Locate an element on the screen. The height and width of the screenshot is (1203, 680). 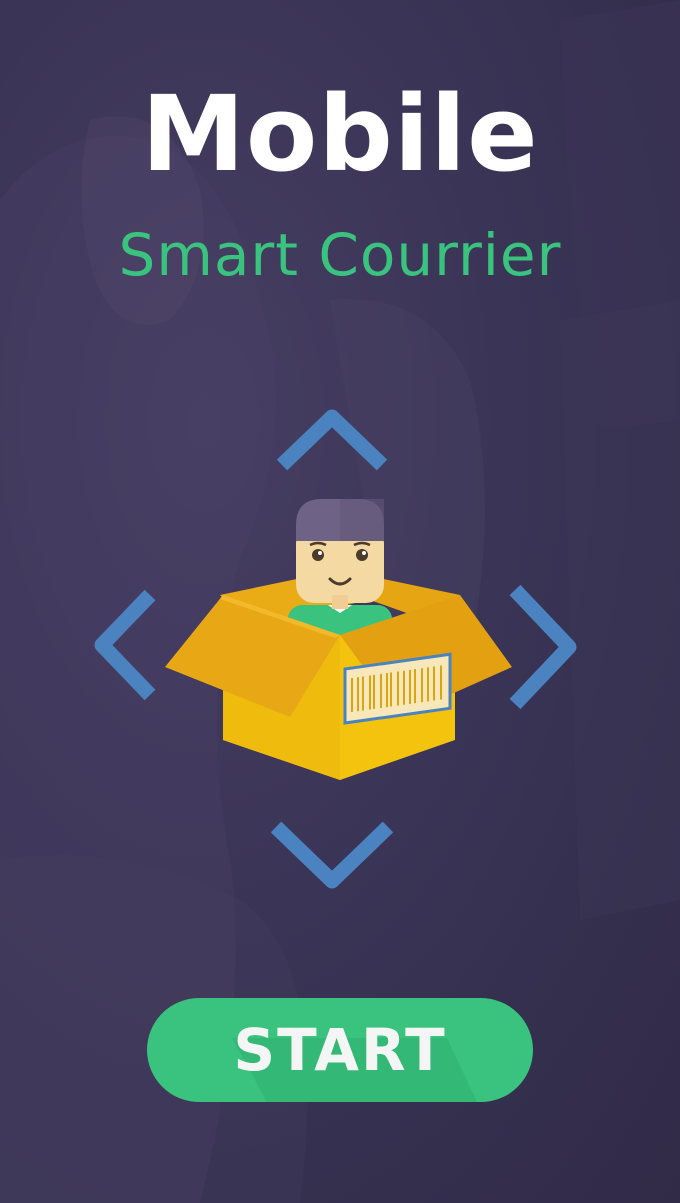
chevron-up-icon is located at coordinates (332, 437).